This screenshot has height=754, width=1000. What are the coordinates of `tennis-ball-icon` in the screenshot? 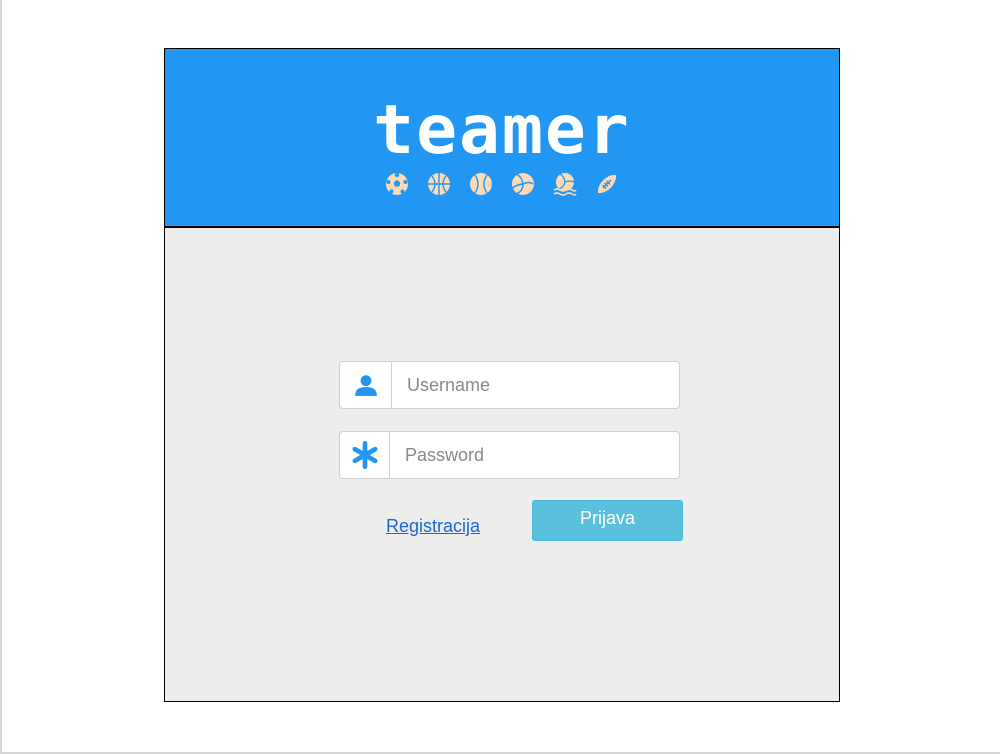 It's located at (481, 184).